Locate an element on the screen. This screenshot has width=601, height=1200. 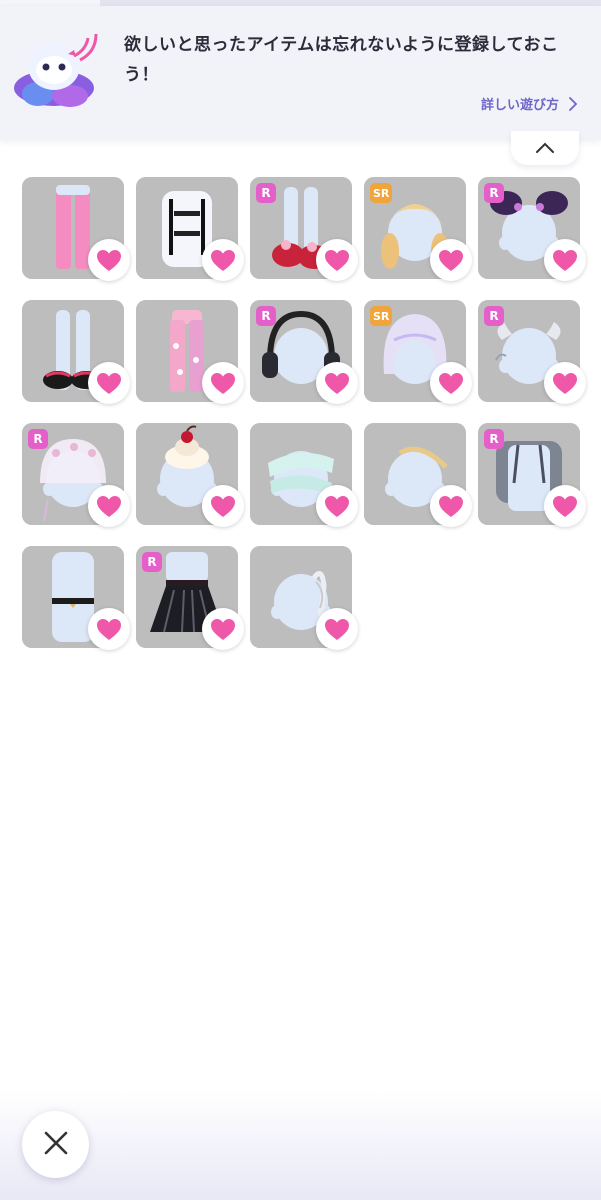
collapse-button is located at coordinates (545, 148).